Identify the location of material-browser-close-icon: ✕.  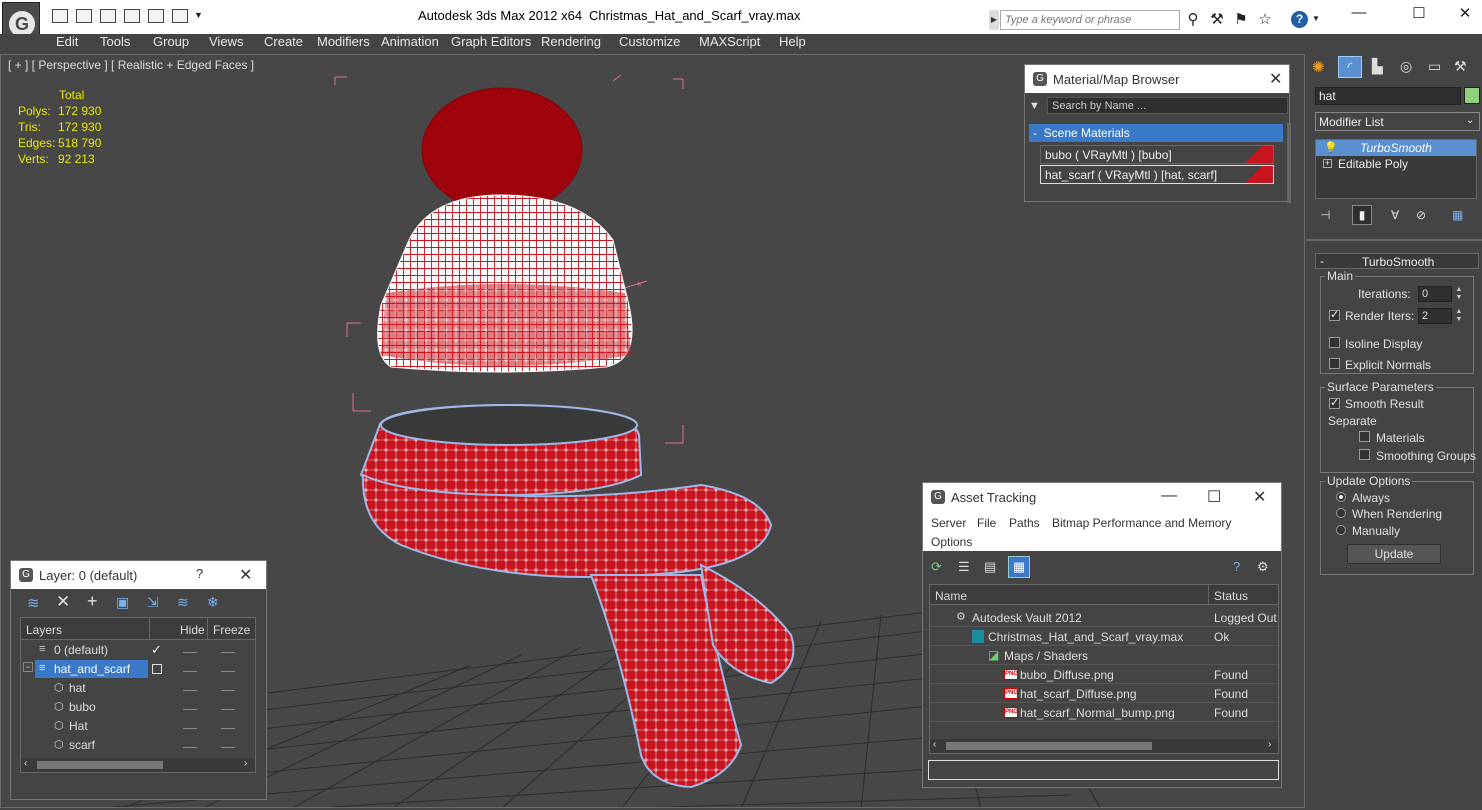
(1275, 79).